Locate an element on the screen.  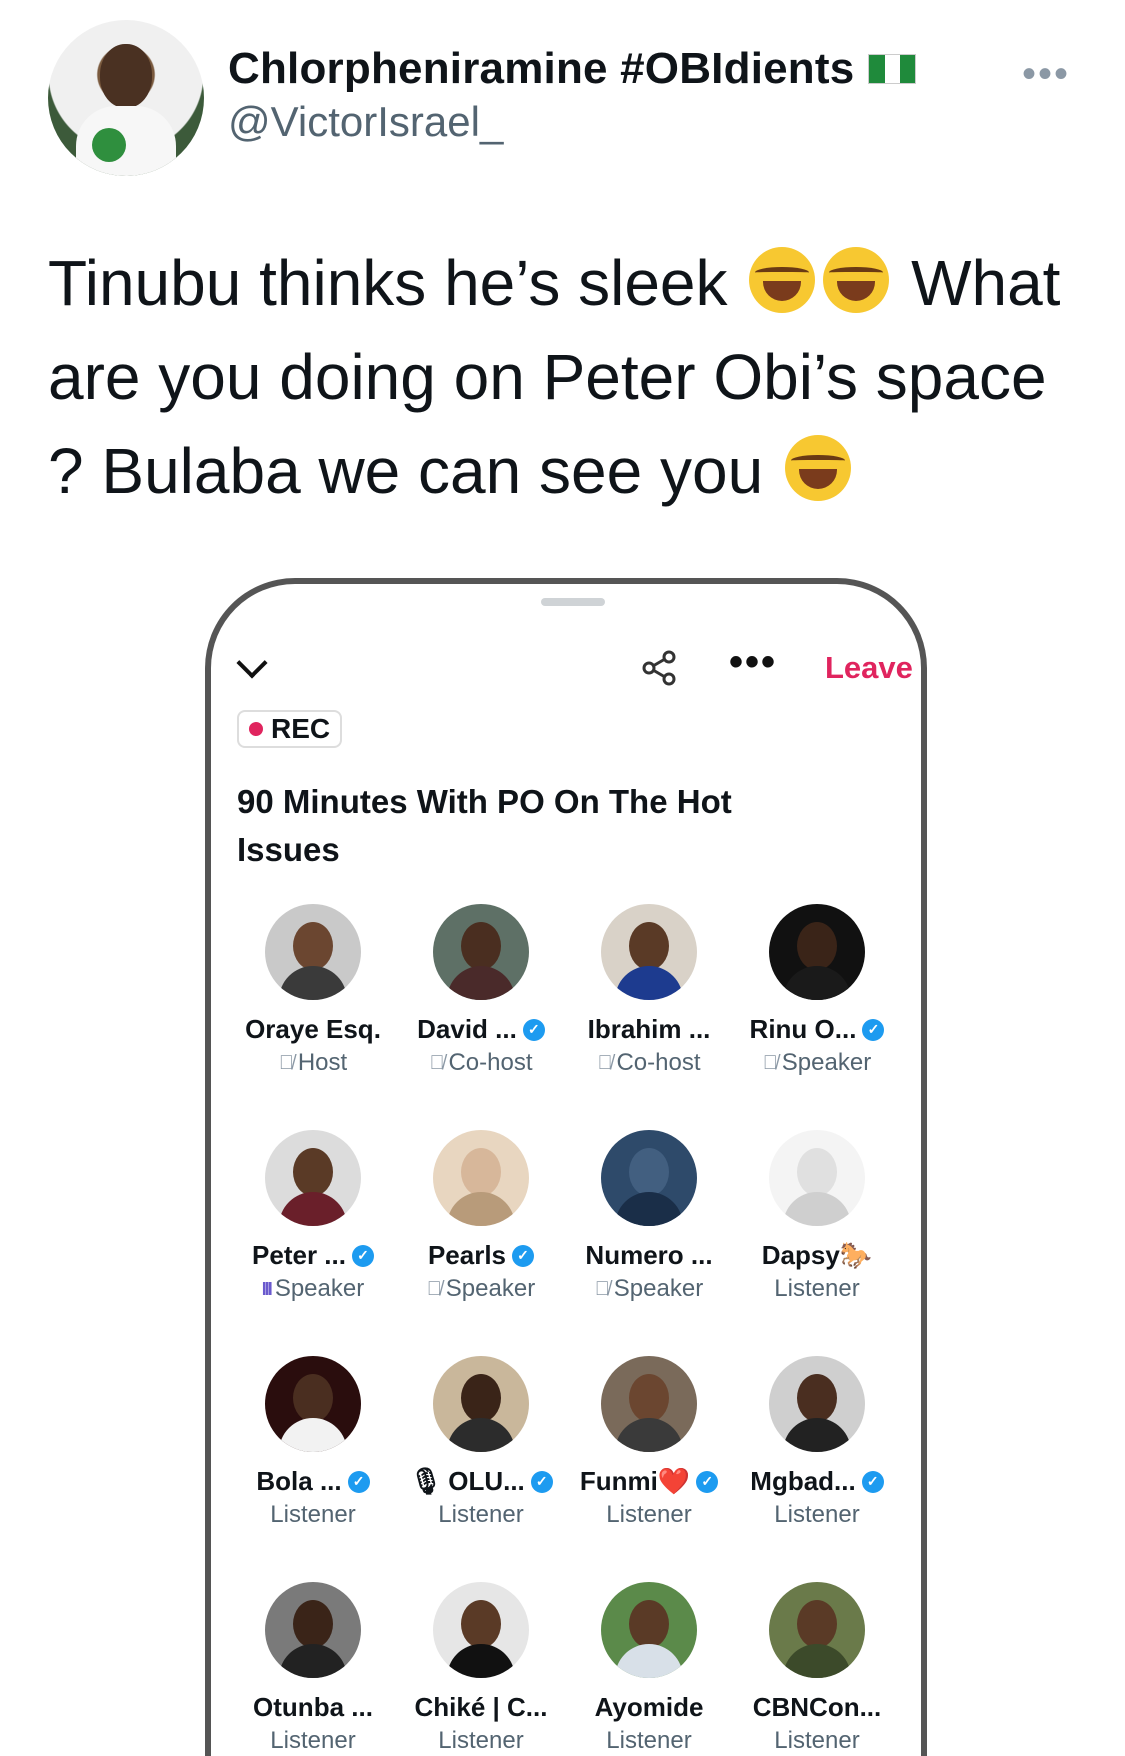
avatar-badge is located at coordinates (109, 145).